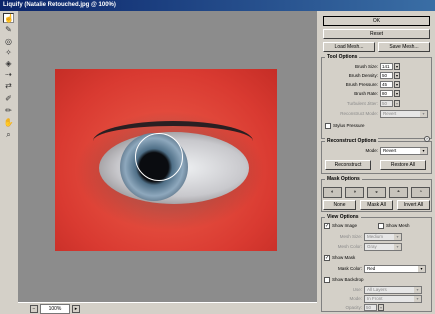 The height and width of the screenshot is (314, 435). Describe the element at coordinates (403, 165) in the screenshot. I see `restore-all-button: Restore All` at that location.